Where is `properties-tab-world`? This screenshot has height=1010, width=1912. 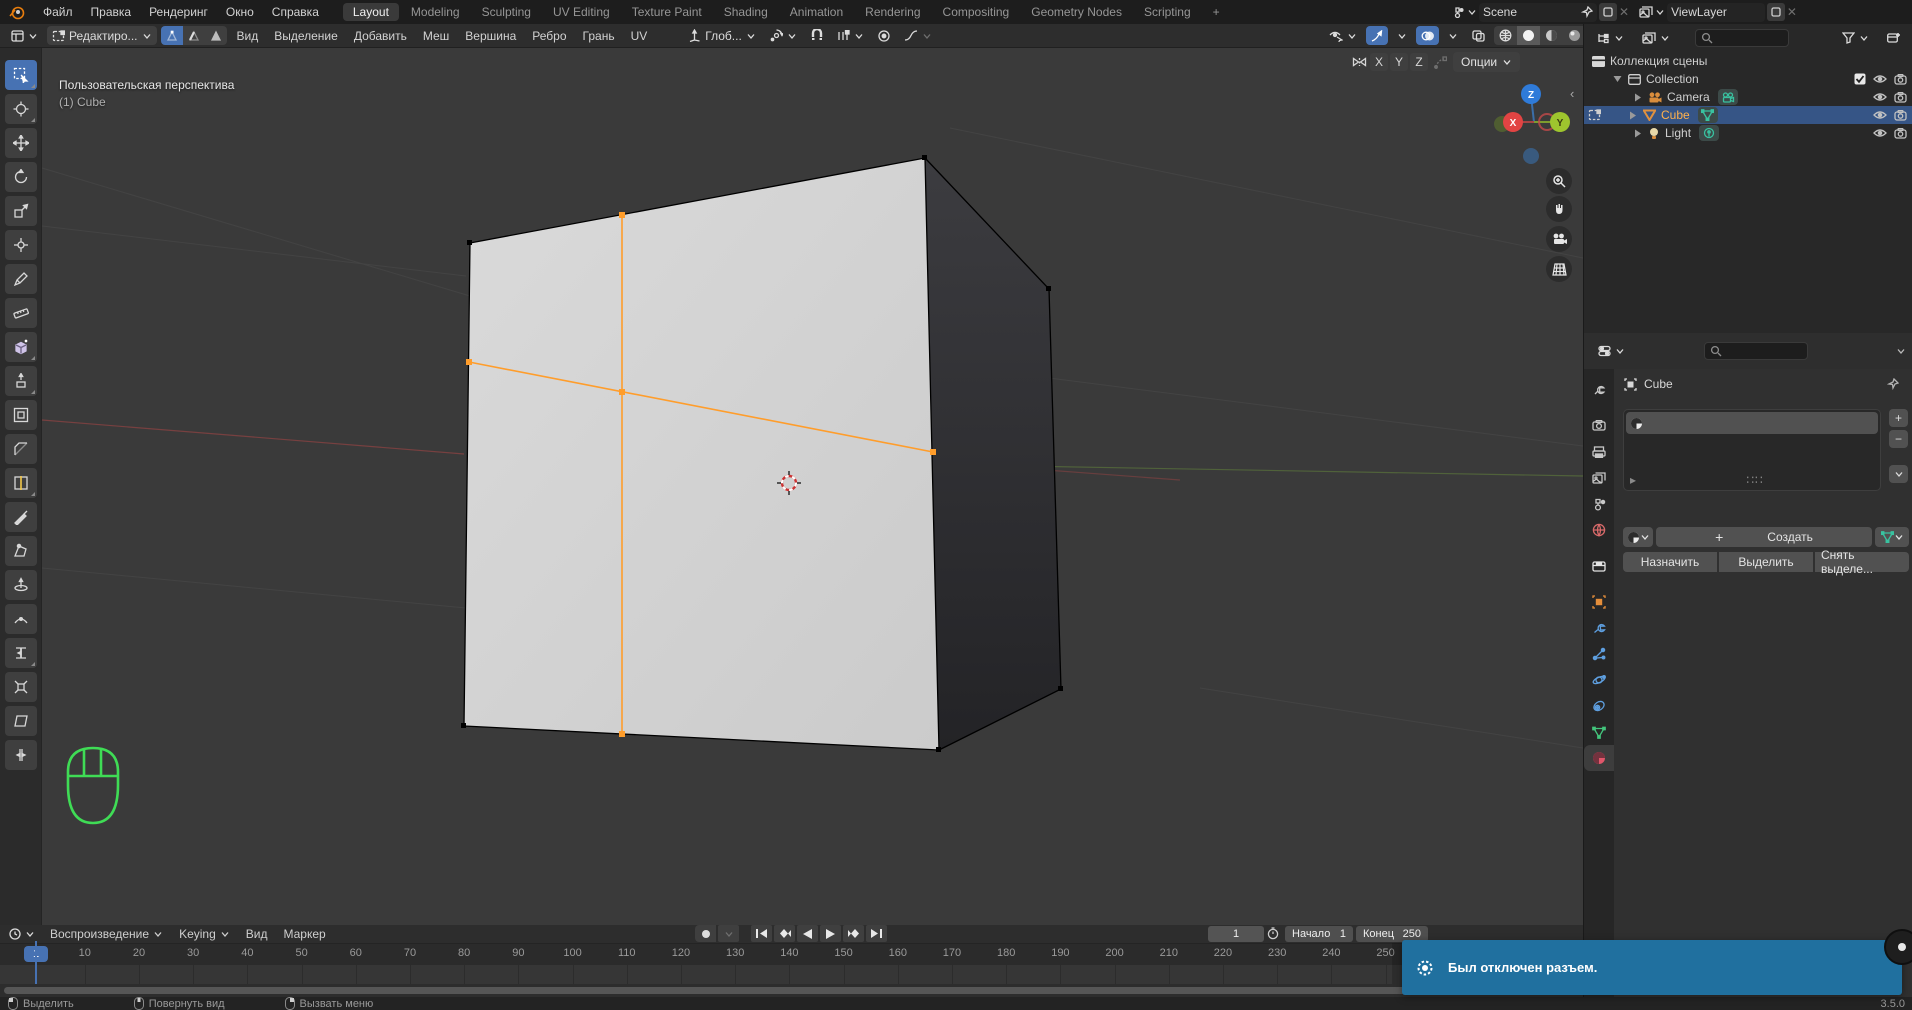
properties-tab-world is located at coordinates (1599, 530).